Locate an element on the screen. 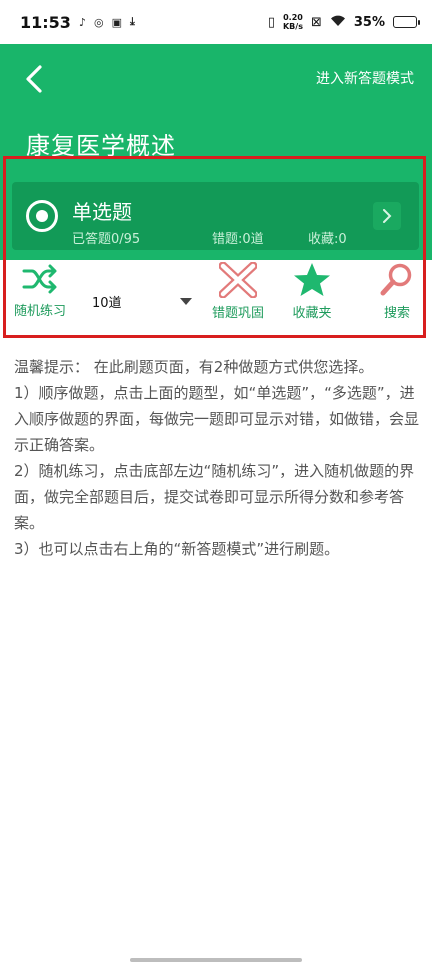  gesture-nav-handle is located at coordinates (216, 960).